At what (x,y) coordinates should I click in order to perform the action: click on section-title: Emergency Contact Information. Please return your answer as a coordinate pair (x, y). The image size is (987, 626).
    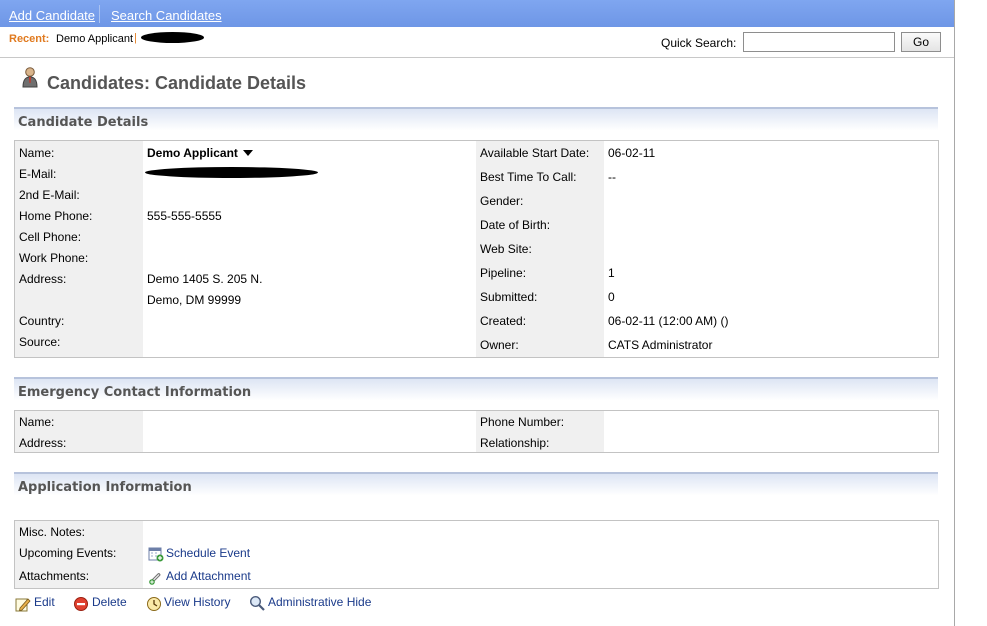
    Looking at the image, I should click on (135, 392).